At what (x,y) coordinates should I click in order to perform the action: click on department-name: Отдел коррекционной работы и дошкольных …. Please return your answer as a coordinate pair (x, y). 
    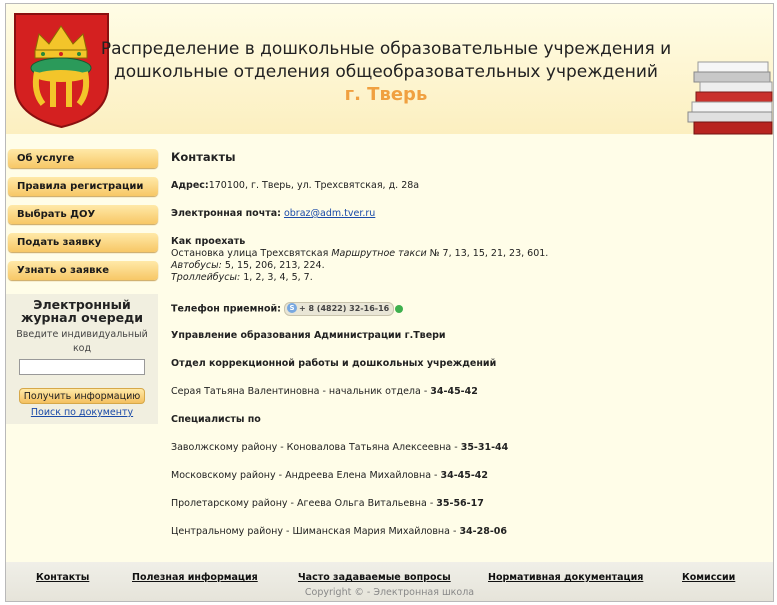
    Looking at the image, I should click on (334, 363).